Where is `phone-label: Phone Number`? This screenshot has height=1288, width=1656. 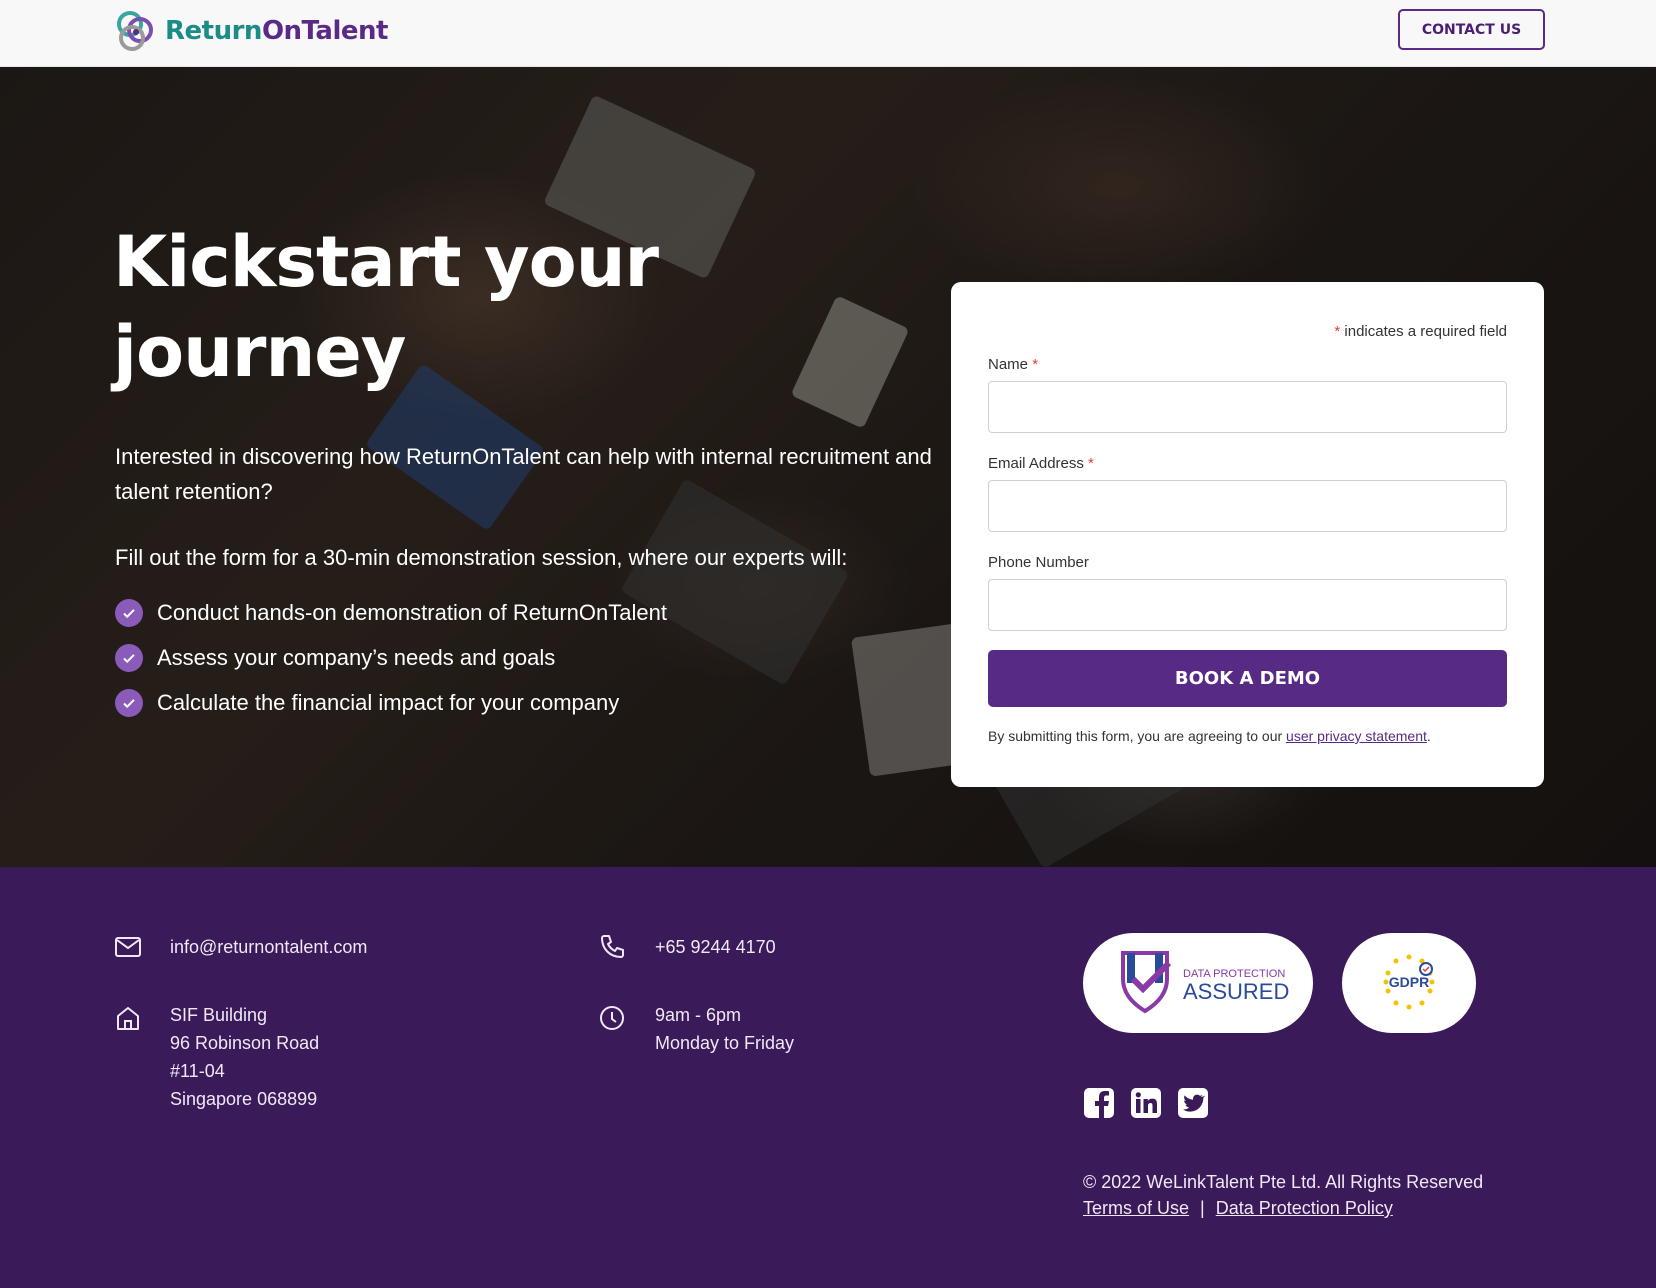
phone-label: Phone Number is located at coordinates (1038, 562).